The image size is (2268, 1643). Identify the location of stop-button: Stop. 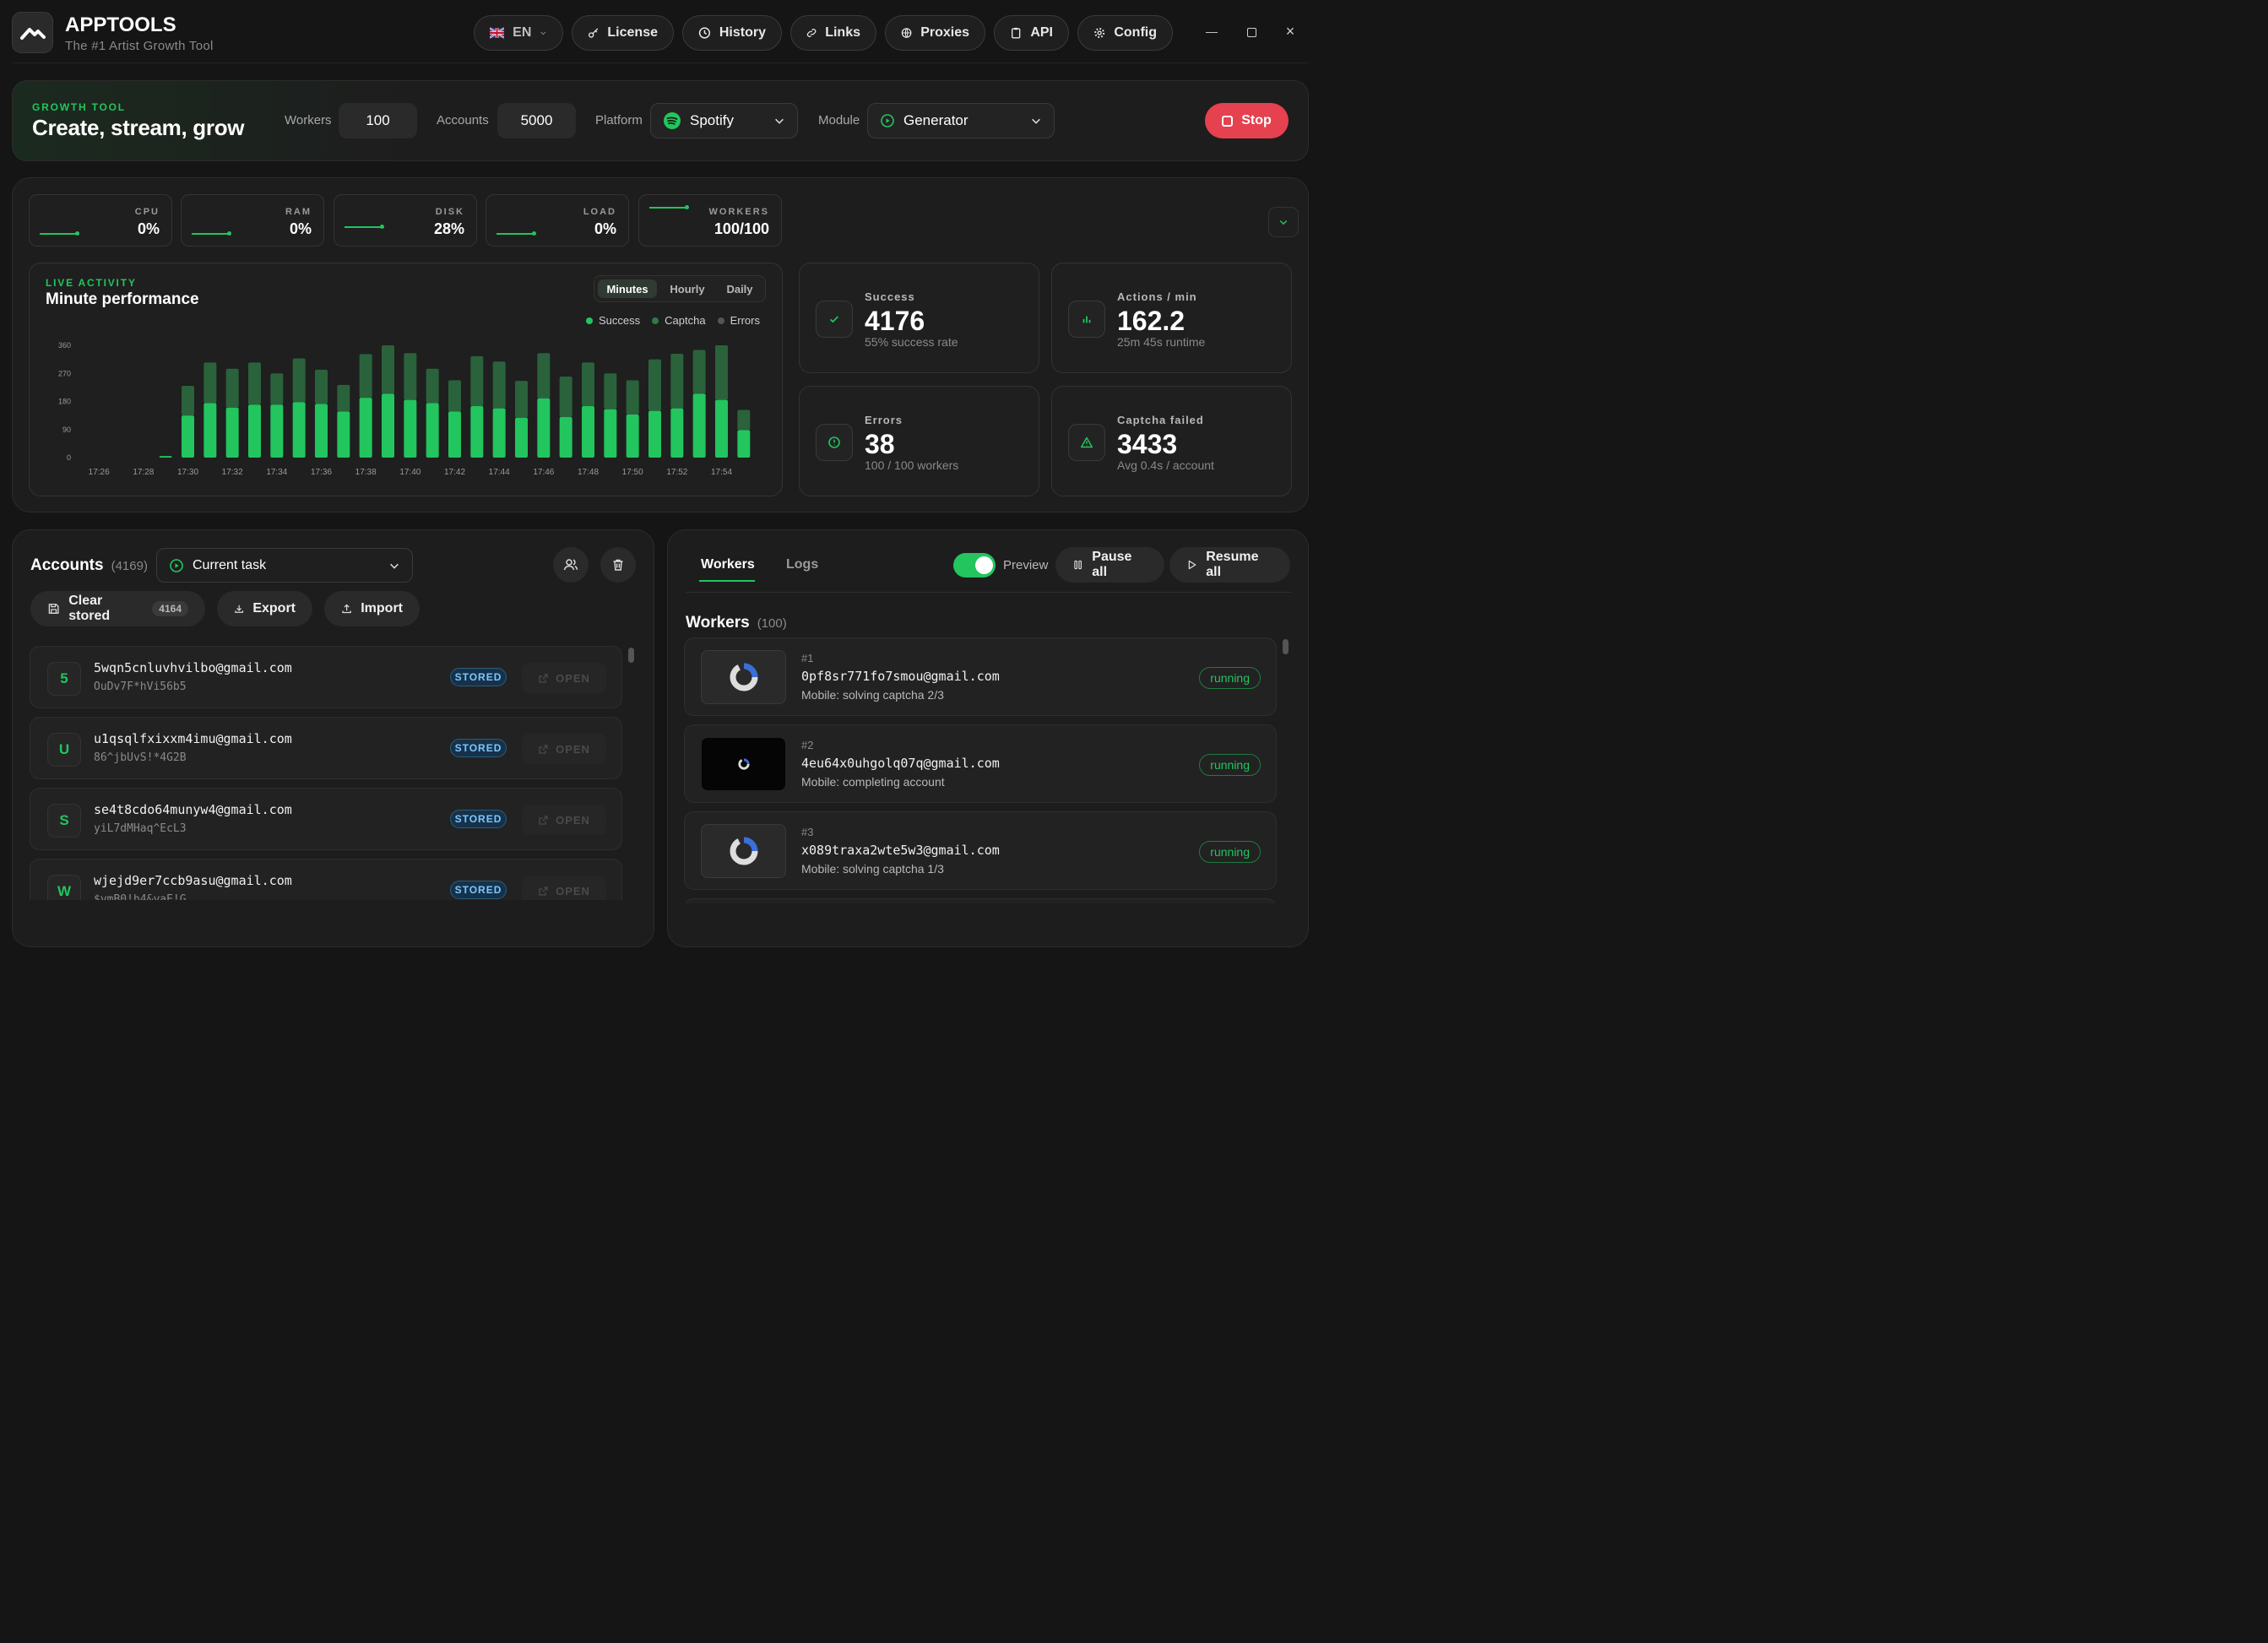
(1247, 120).